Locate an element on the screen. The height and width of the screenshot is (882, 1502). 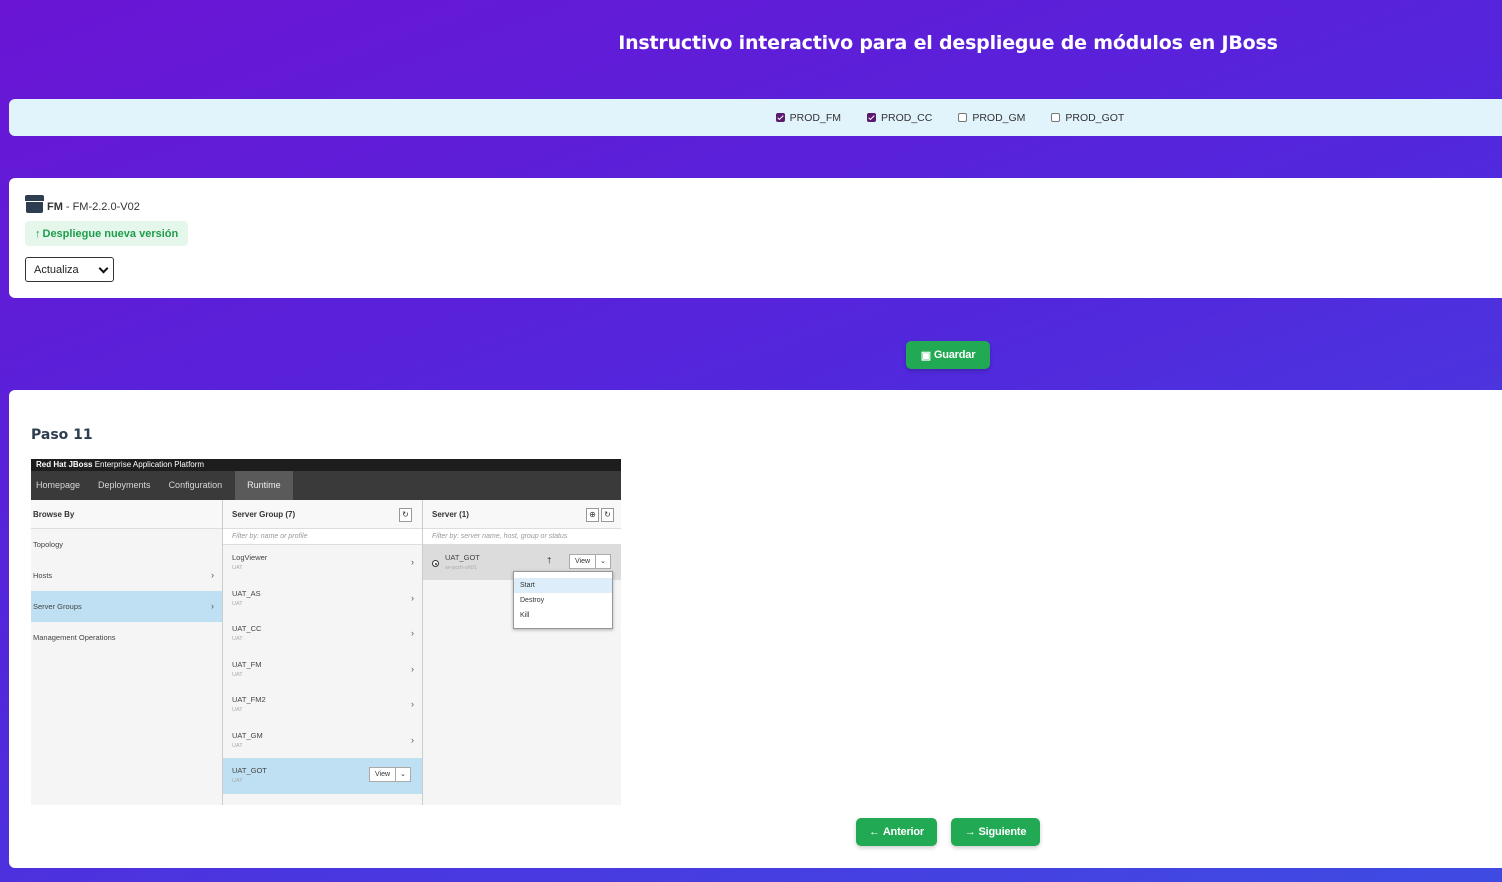
server-group-item: UAT_FM2 UAT › is located at coordinates (322, 705).